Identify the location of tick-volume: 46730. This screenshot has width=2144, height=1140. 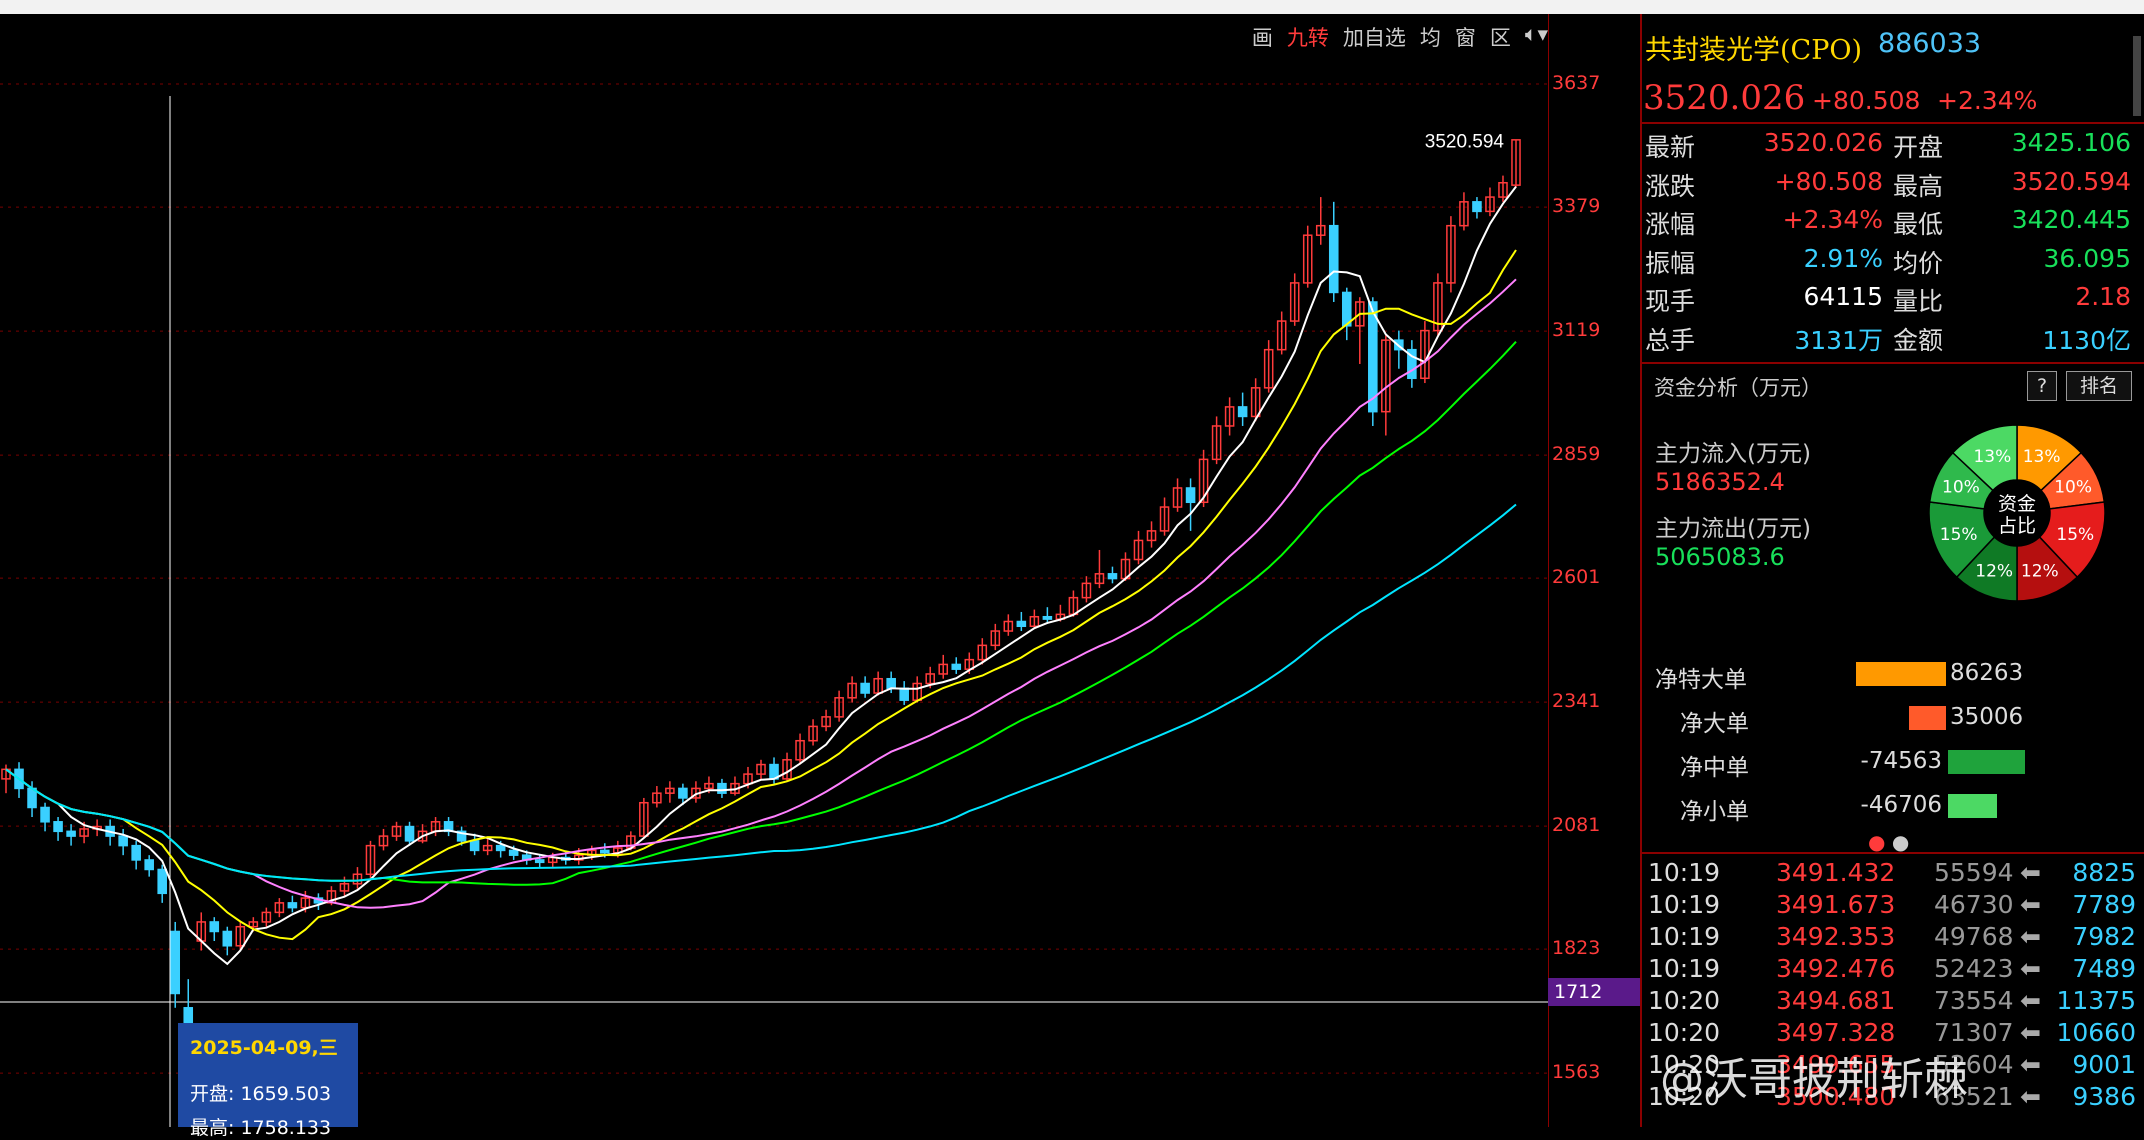
(1974, 904).